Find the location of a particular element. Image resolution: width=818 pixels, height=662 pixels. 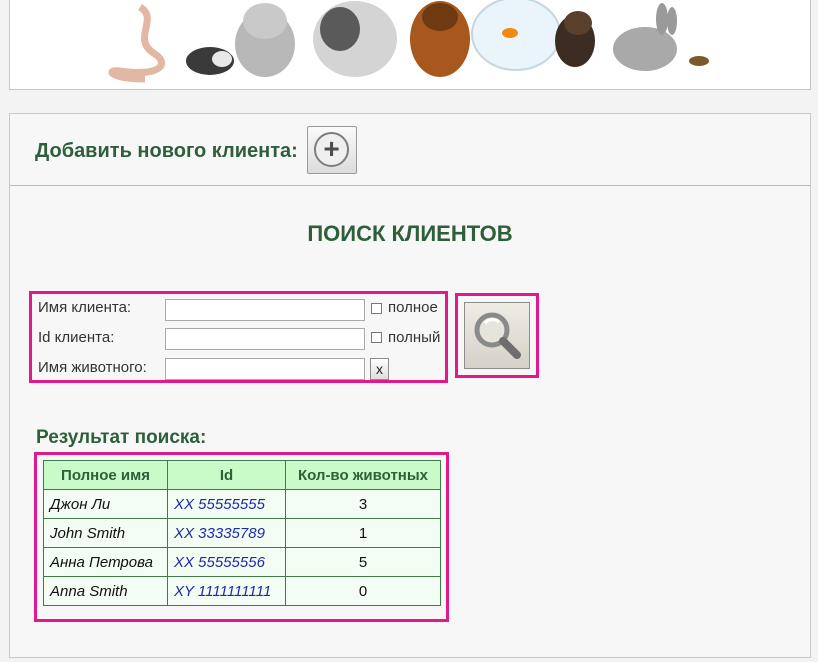

client-name-input is located at coordinates (265, 310).